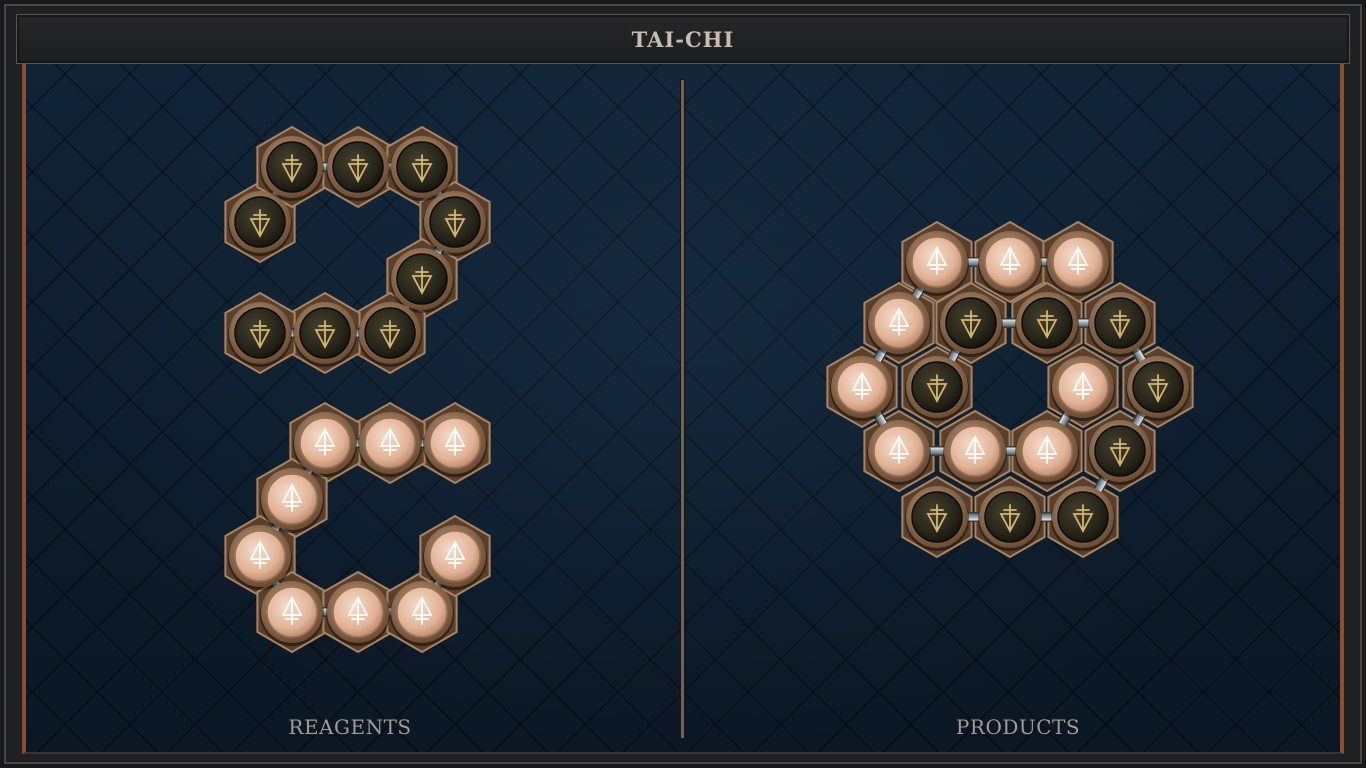 This screenshot has width=1366, height=768. What do you see at coordinates (1047, 324) in the screenshot?
I see `dark-atom-p1` at bounding box center [1047, 324].